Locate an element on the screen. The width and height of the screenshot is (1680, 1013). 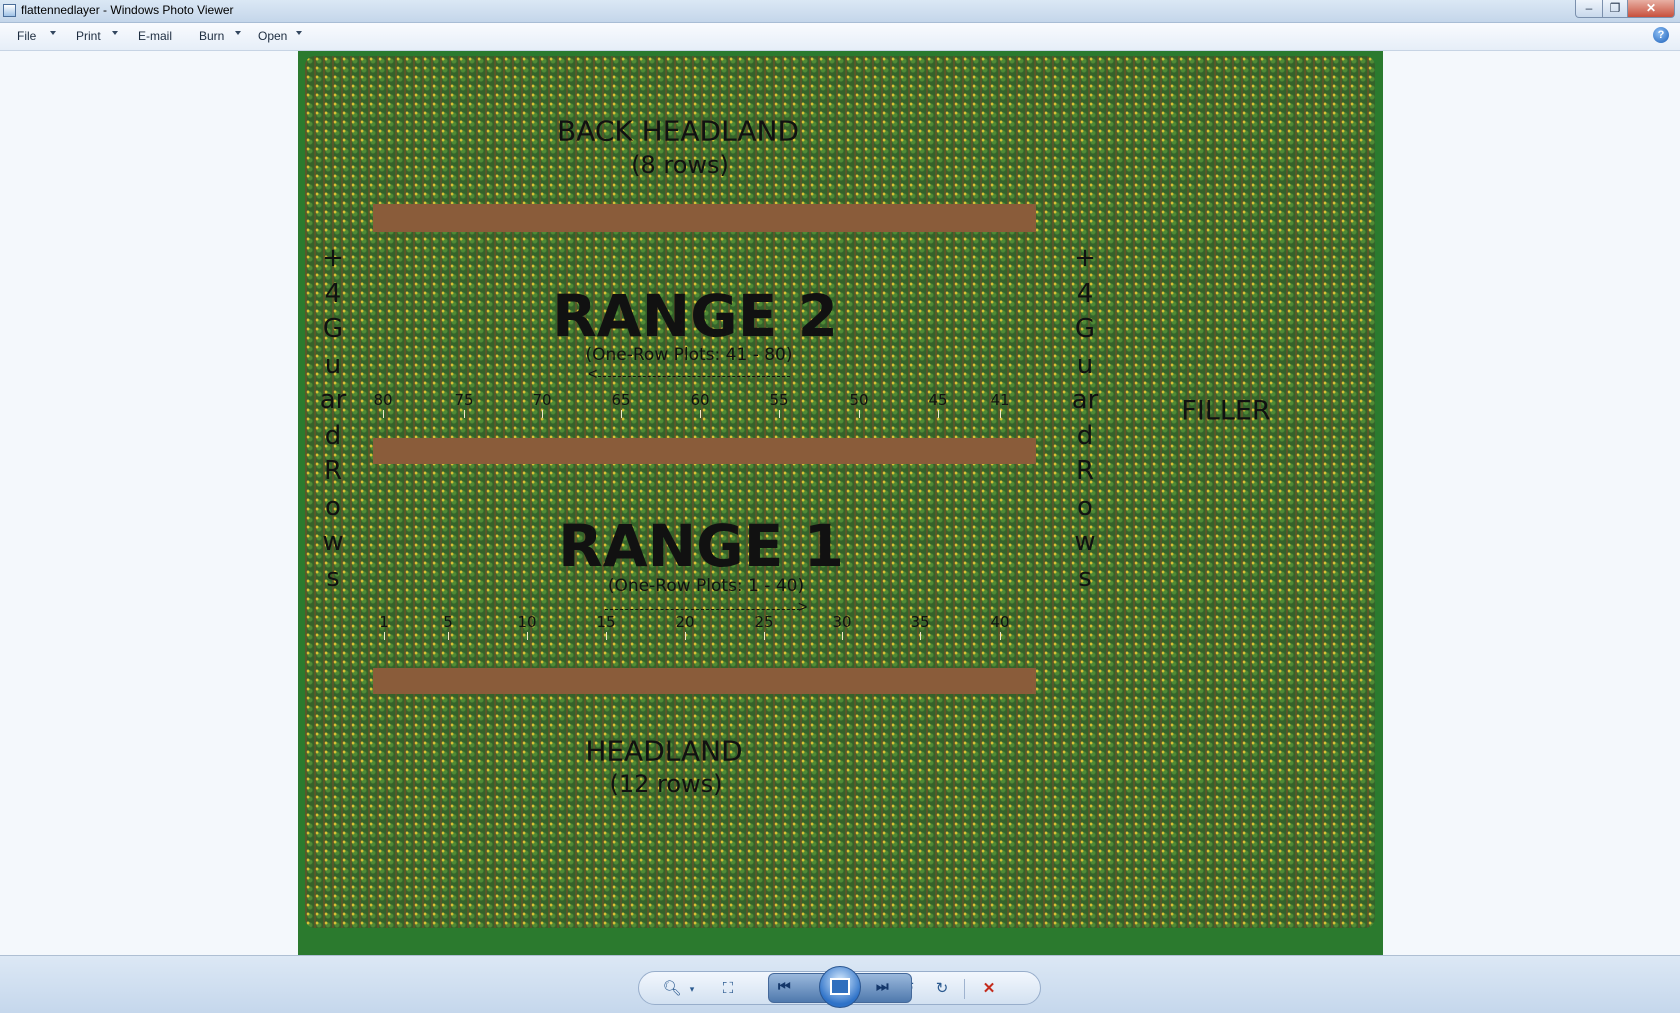
file-dropdown-arrow-icon is located at coordinates (53, 33).